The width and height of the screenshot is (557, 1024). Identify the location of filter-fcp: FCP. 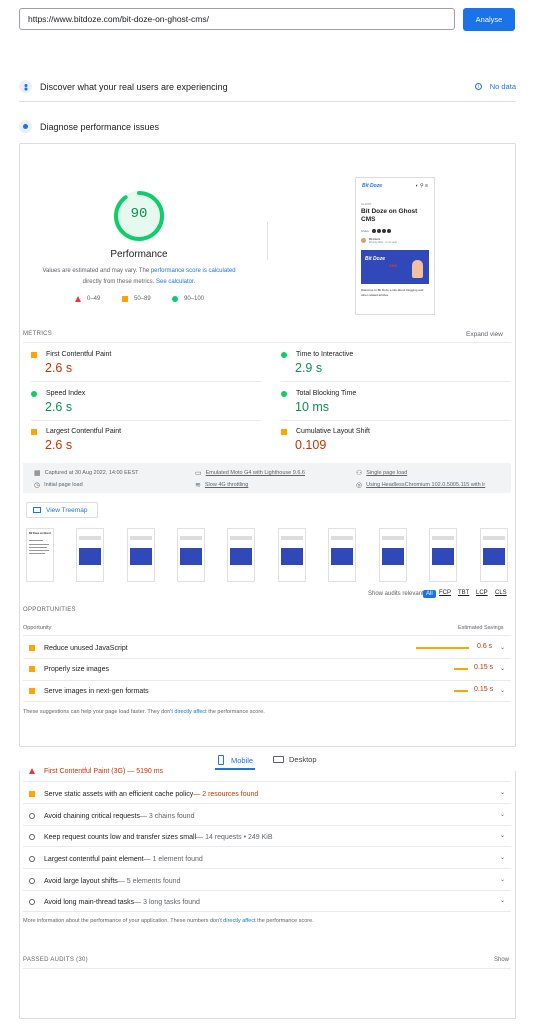
(445, 593).